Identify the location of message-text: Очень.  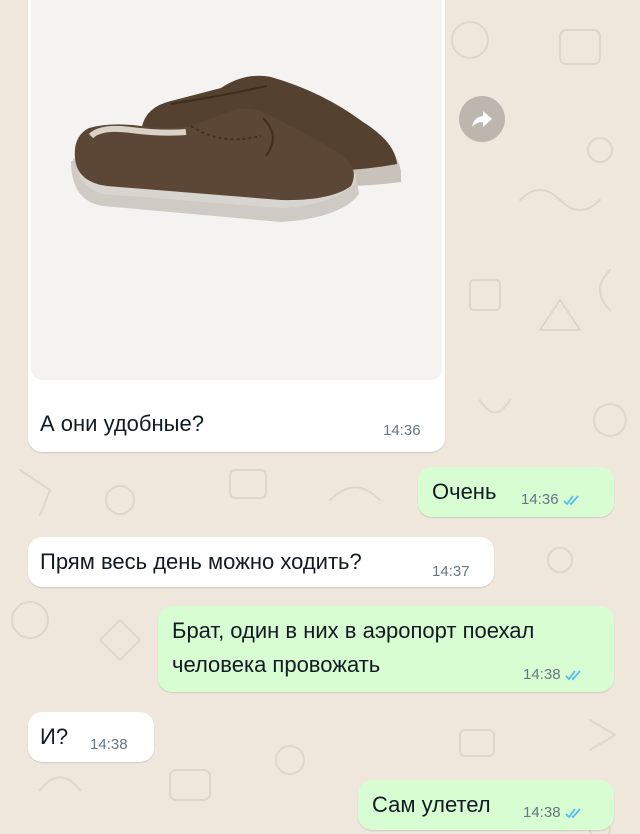
(464, 491).